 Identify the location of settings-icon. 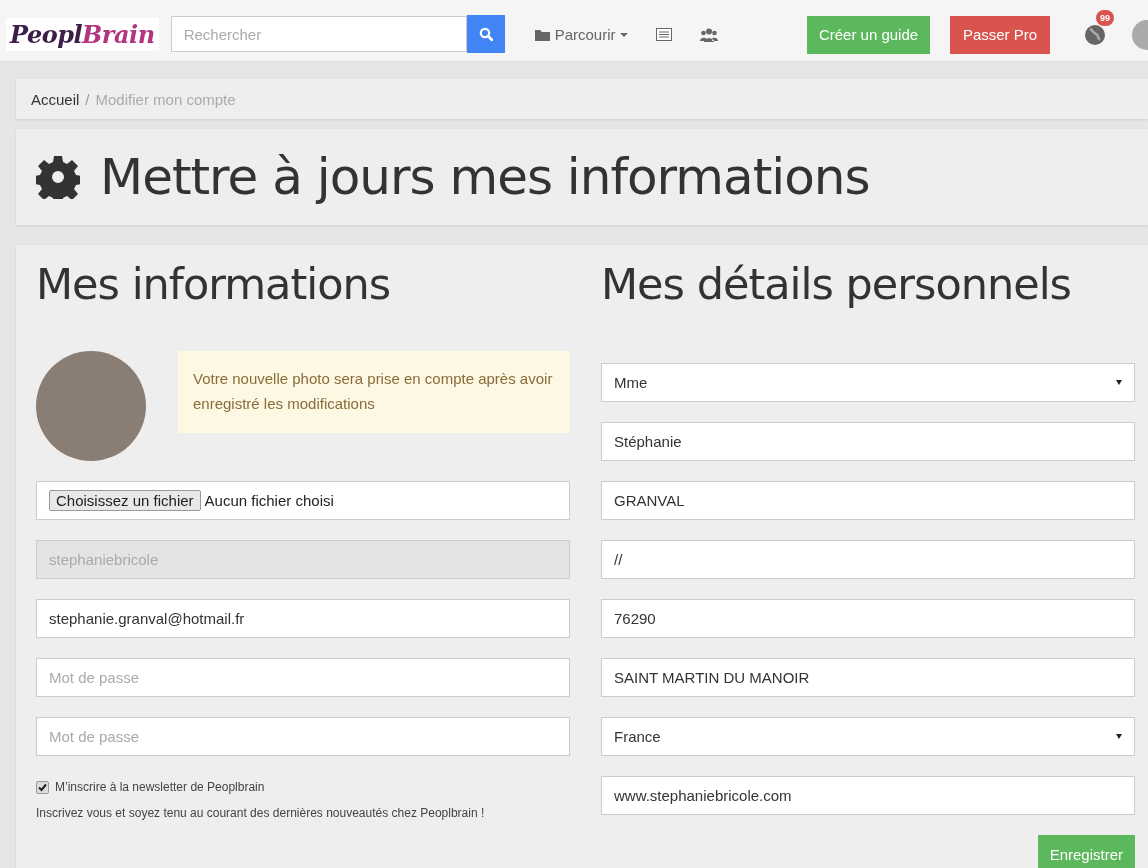
(58, 177).